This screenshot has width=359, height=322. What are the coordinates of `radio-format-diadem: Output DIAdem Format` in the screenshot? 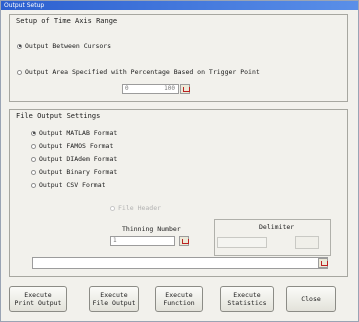 It's located at (74, 159).